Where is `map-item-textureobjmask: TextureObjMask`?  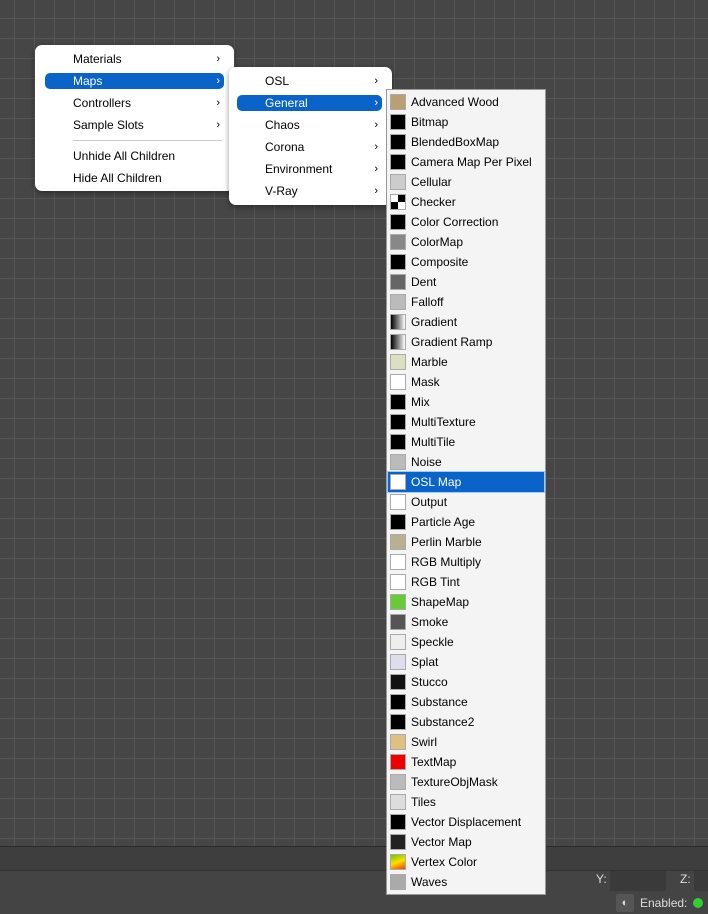
map-item-textureobjmask: TextureObjMask is located at coordinates (466, 782).